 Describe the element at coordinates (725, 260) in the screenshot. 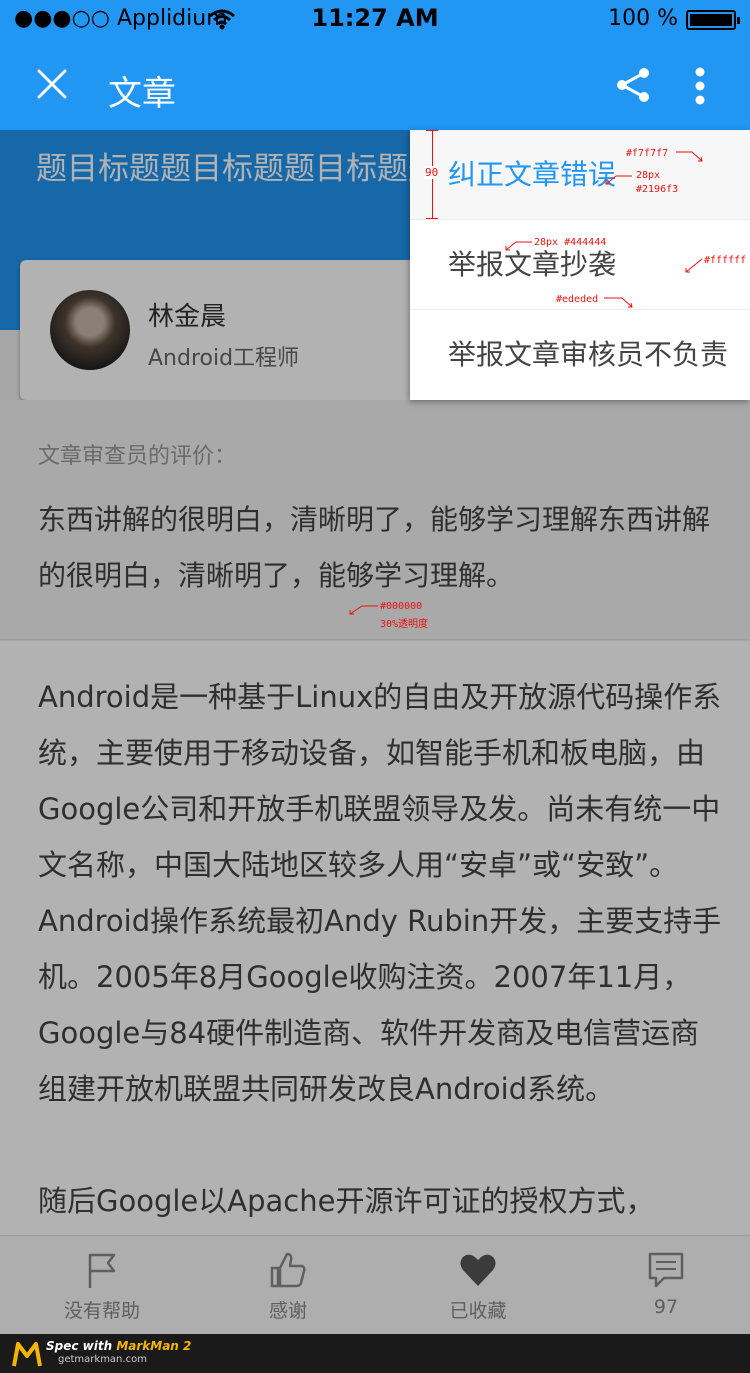

I see `spec-bg-menu: #ffffff` at that location.